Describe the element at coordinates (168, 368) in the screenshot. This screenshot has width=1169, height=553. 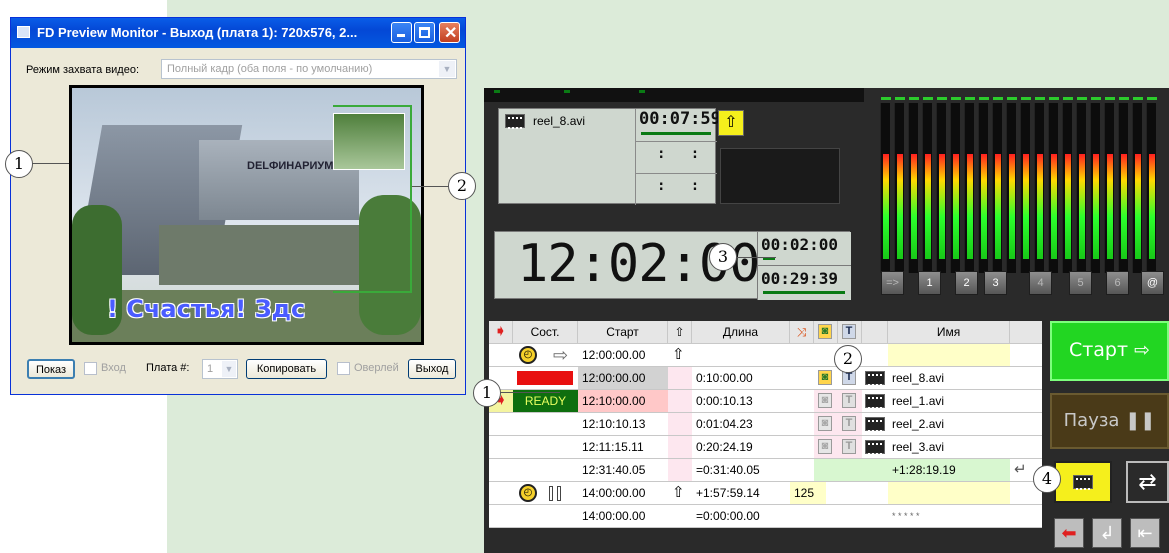
I see `board-label: Плата #:` at that location.